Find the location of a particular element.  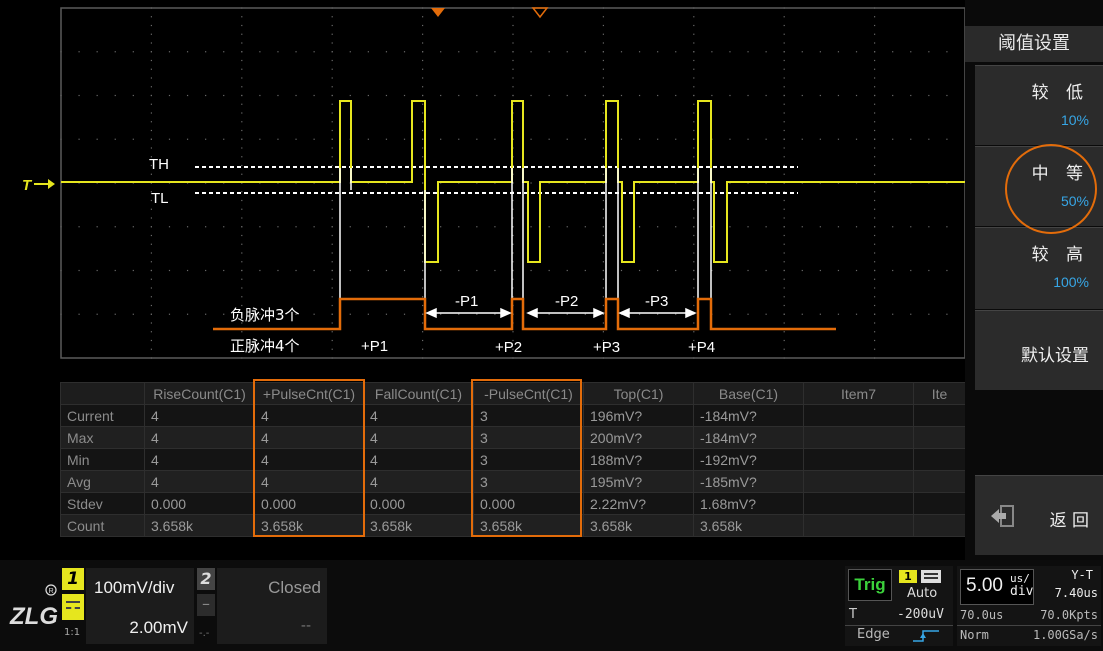

ch1-probe-ratio: 1:1 is located at coordinates (72, 632).